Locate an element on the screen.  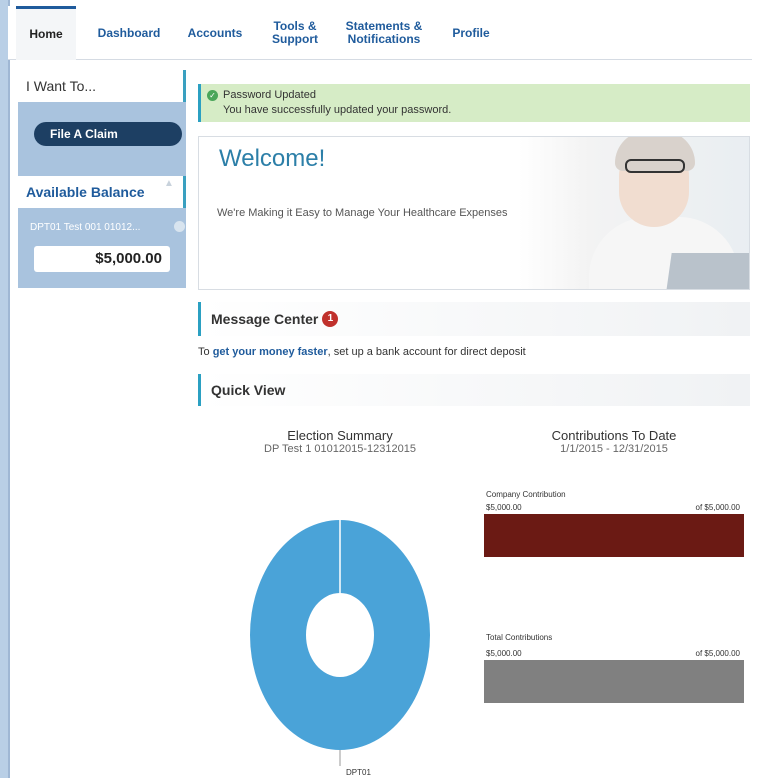
photo-glasses is located at coordinates (655, 166).